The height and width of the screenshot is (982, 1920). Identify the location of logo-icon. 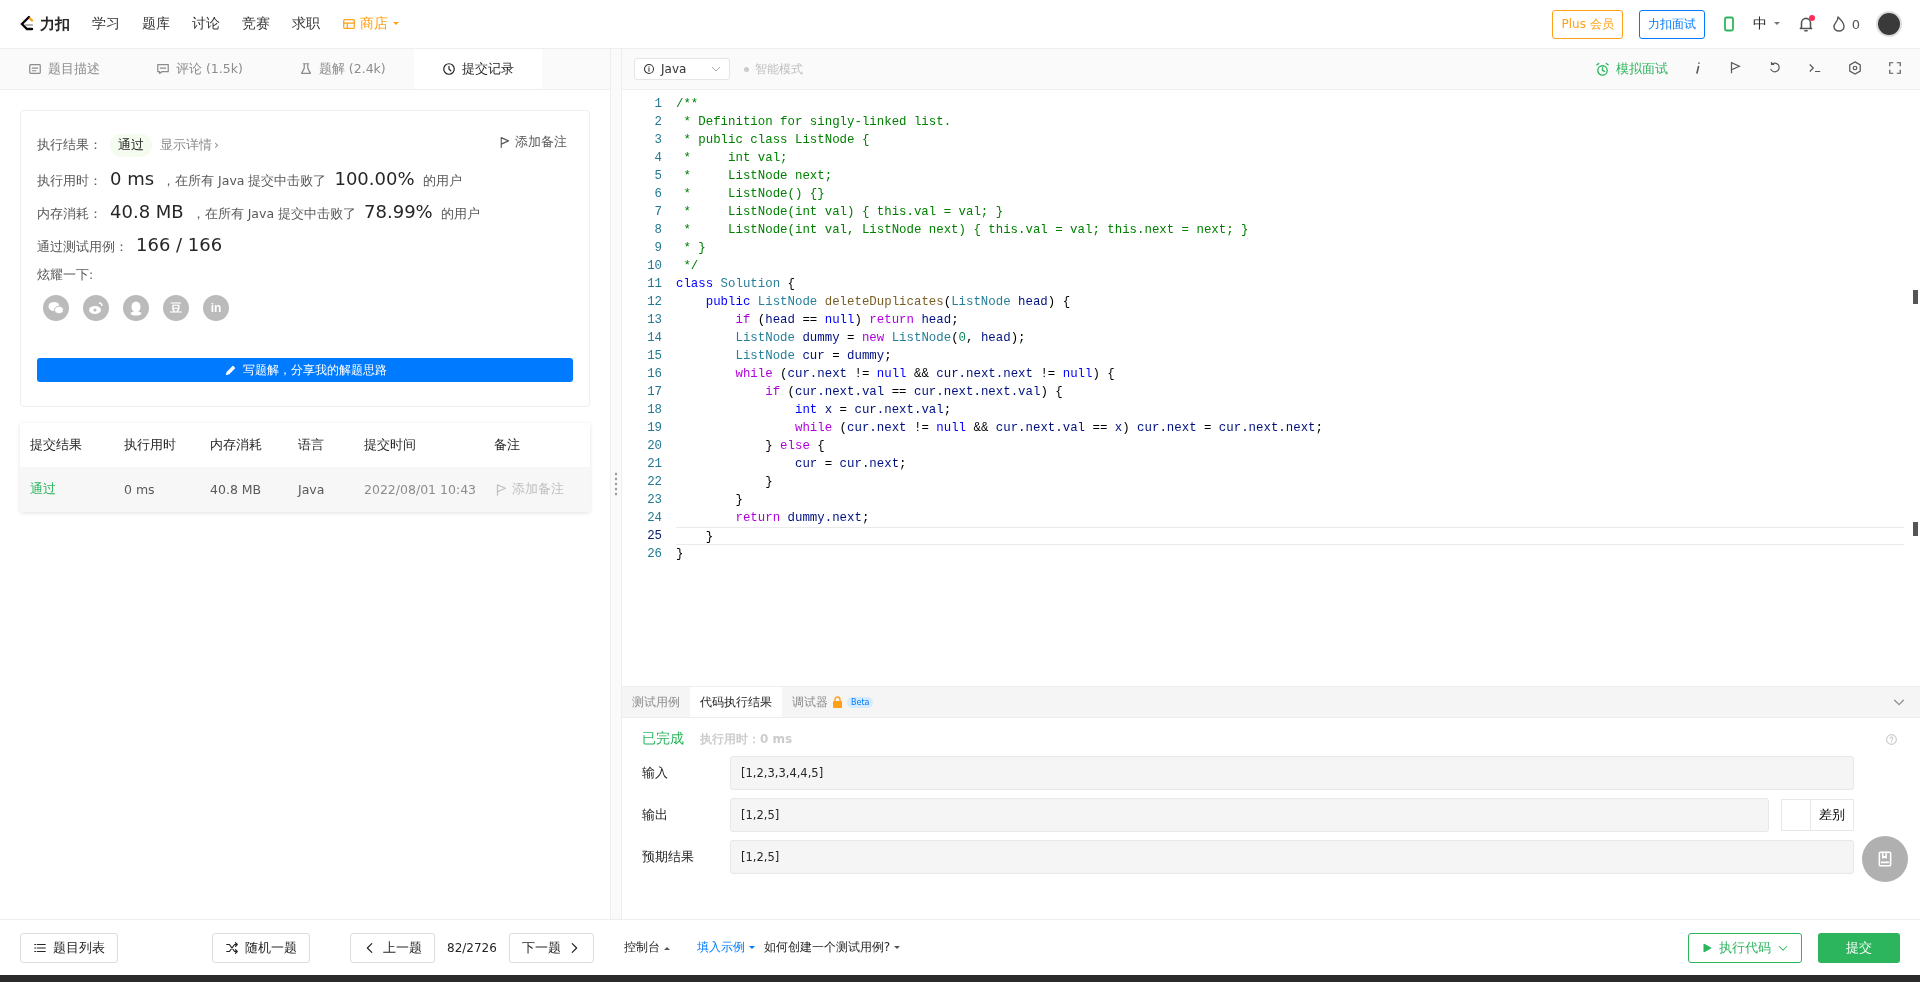
(27, 24).